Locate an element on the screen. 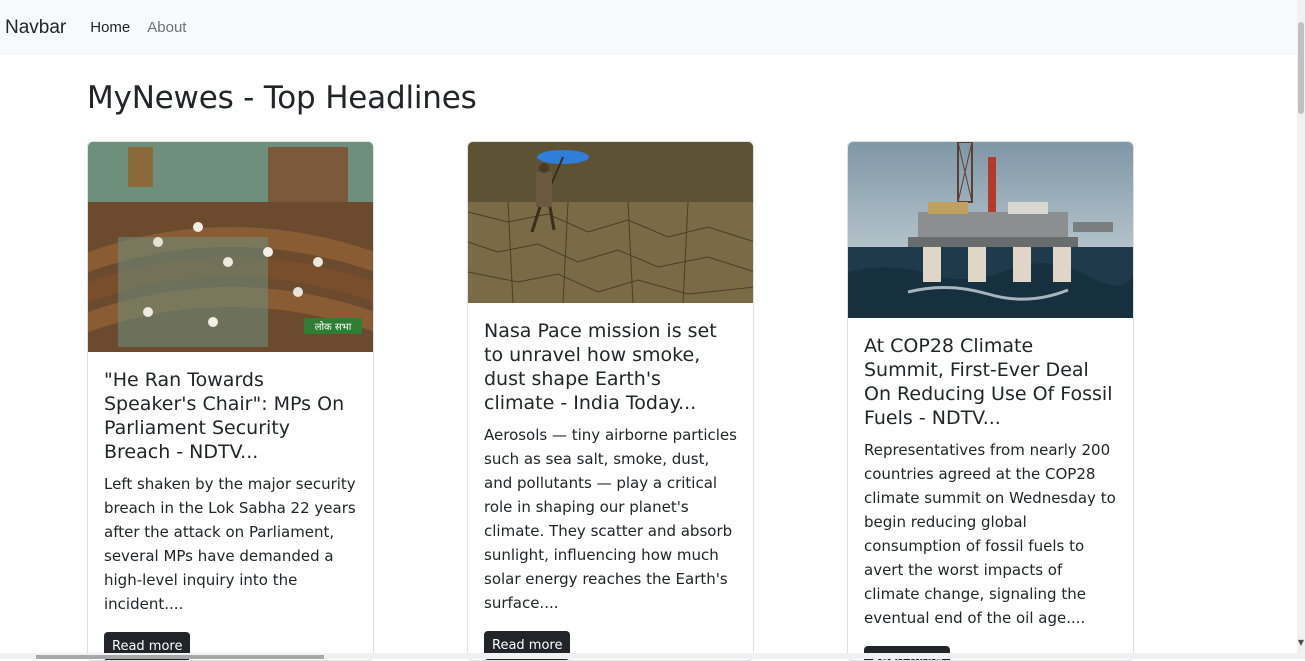 Image resolution: width=1305 pixels, height=661 pixels. oil-rig-image is located at coordinates (990, 230).